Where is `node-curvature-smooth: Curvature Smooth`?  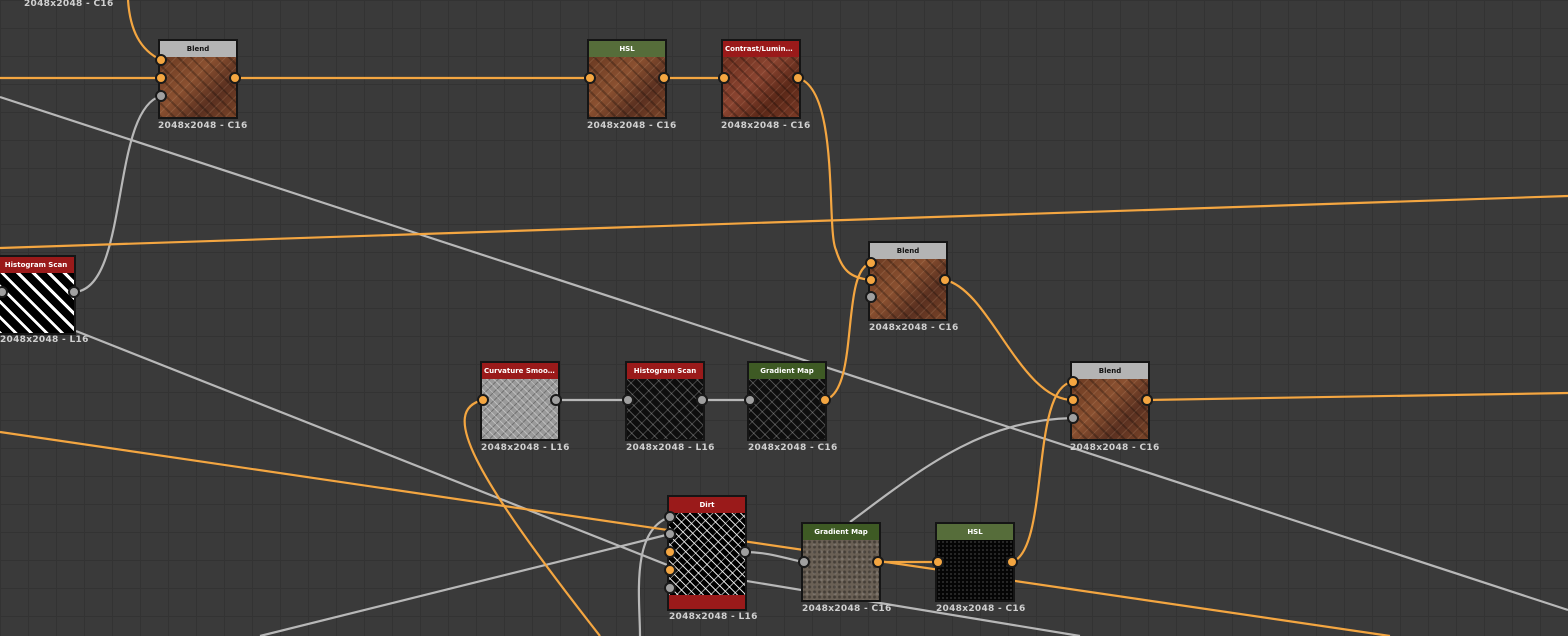 node-curvature-smooth: Curvature Smooth is located at coordinates (520, 401).